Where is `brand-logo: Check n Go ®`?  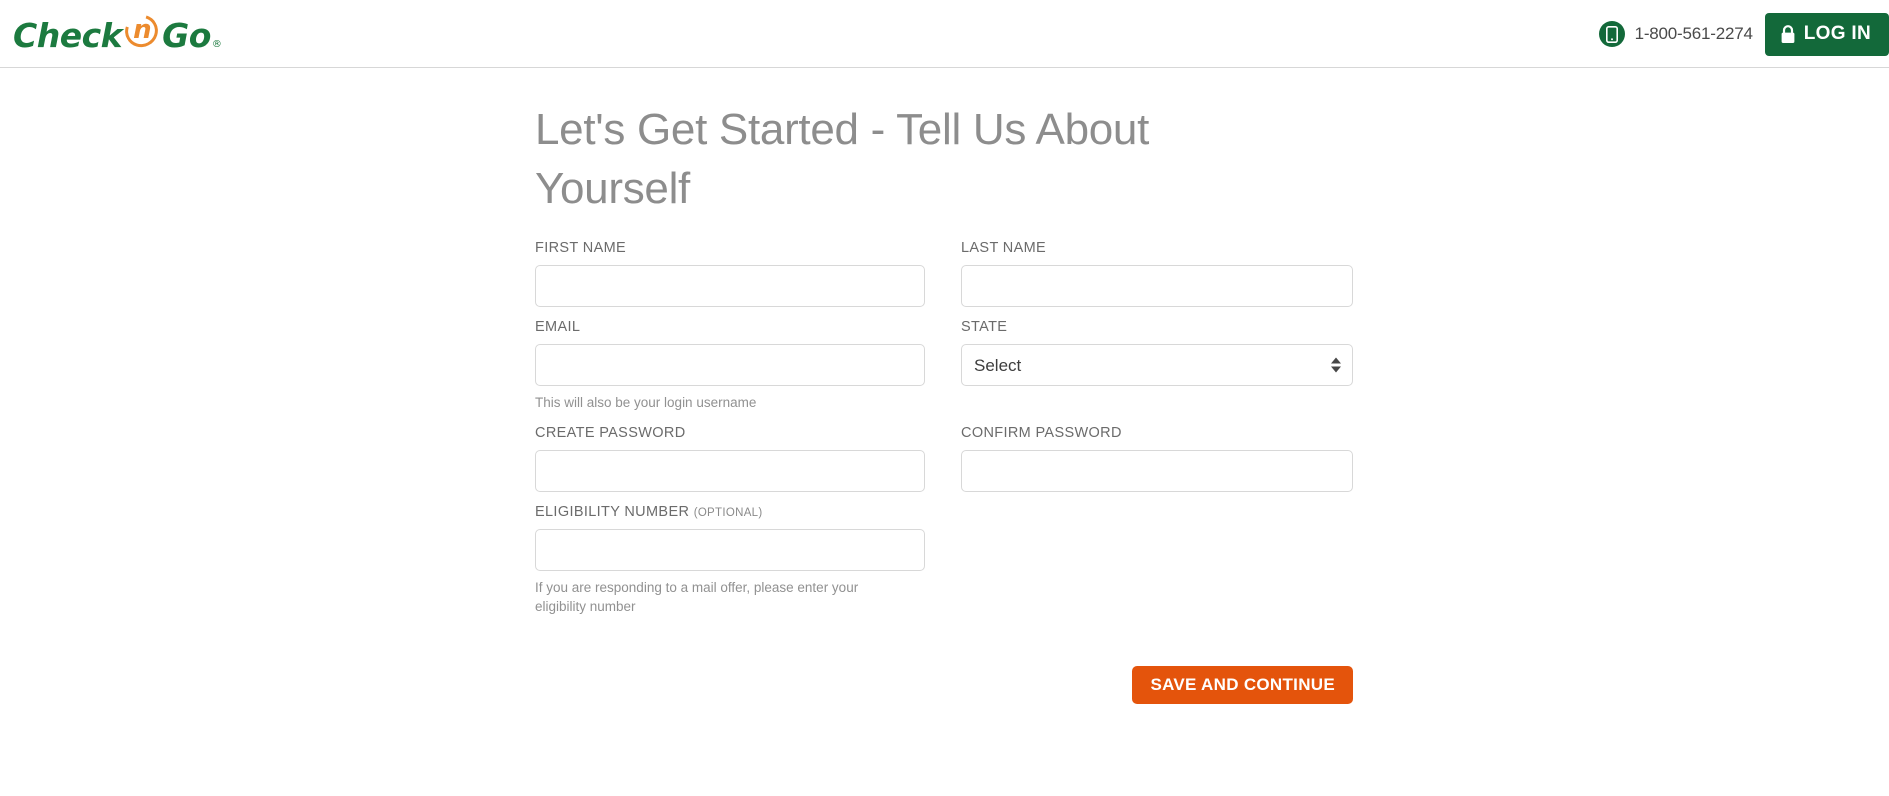 brand-logo: Check n Go ® is located at coordinates (117, 31).